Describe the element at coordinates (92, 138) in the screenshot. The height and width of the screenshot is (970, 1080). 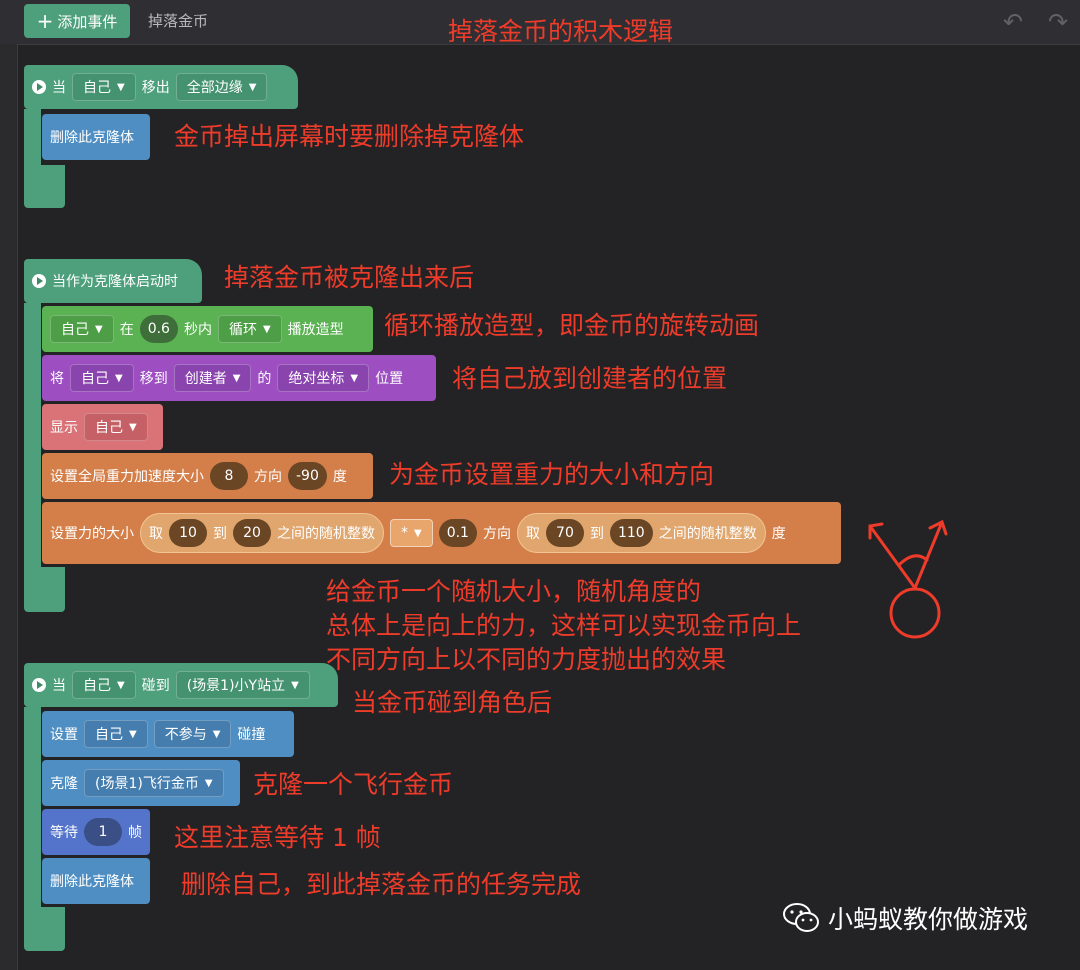
I see `delete-clone-label: 删除此克隆体` at that location.